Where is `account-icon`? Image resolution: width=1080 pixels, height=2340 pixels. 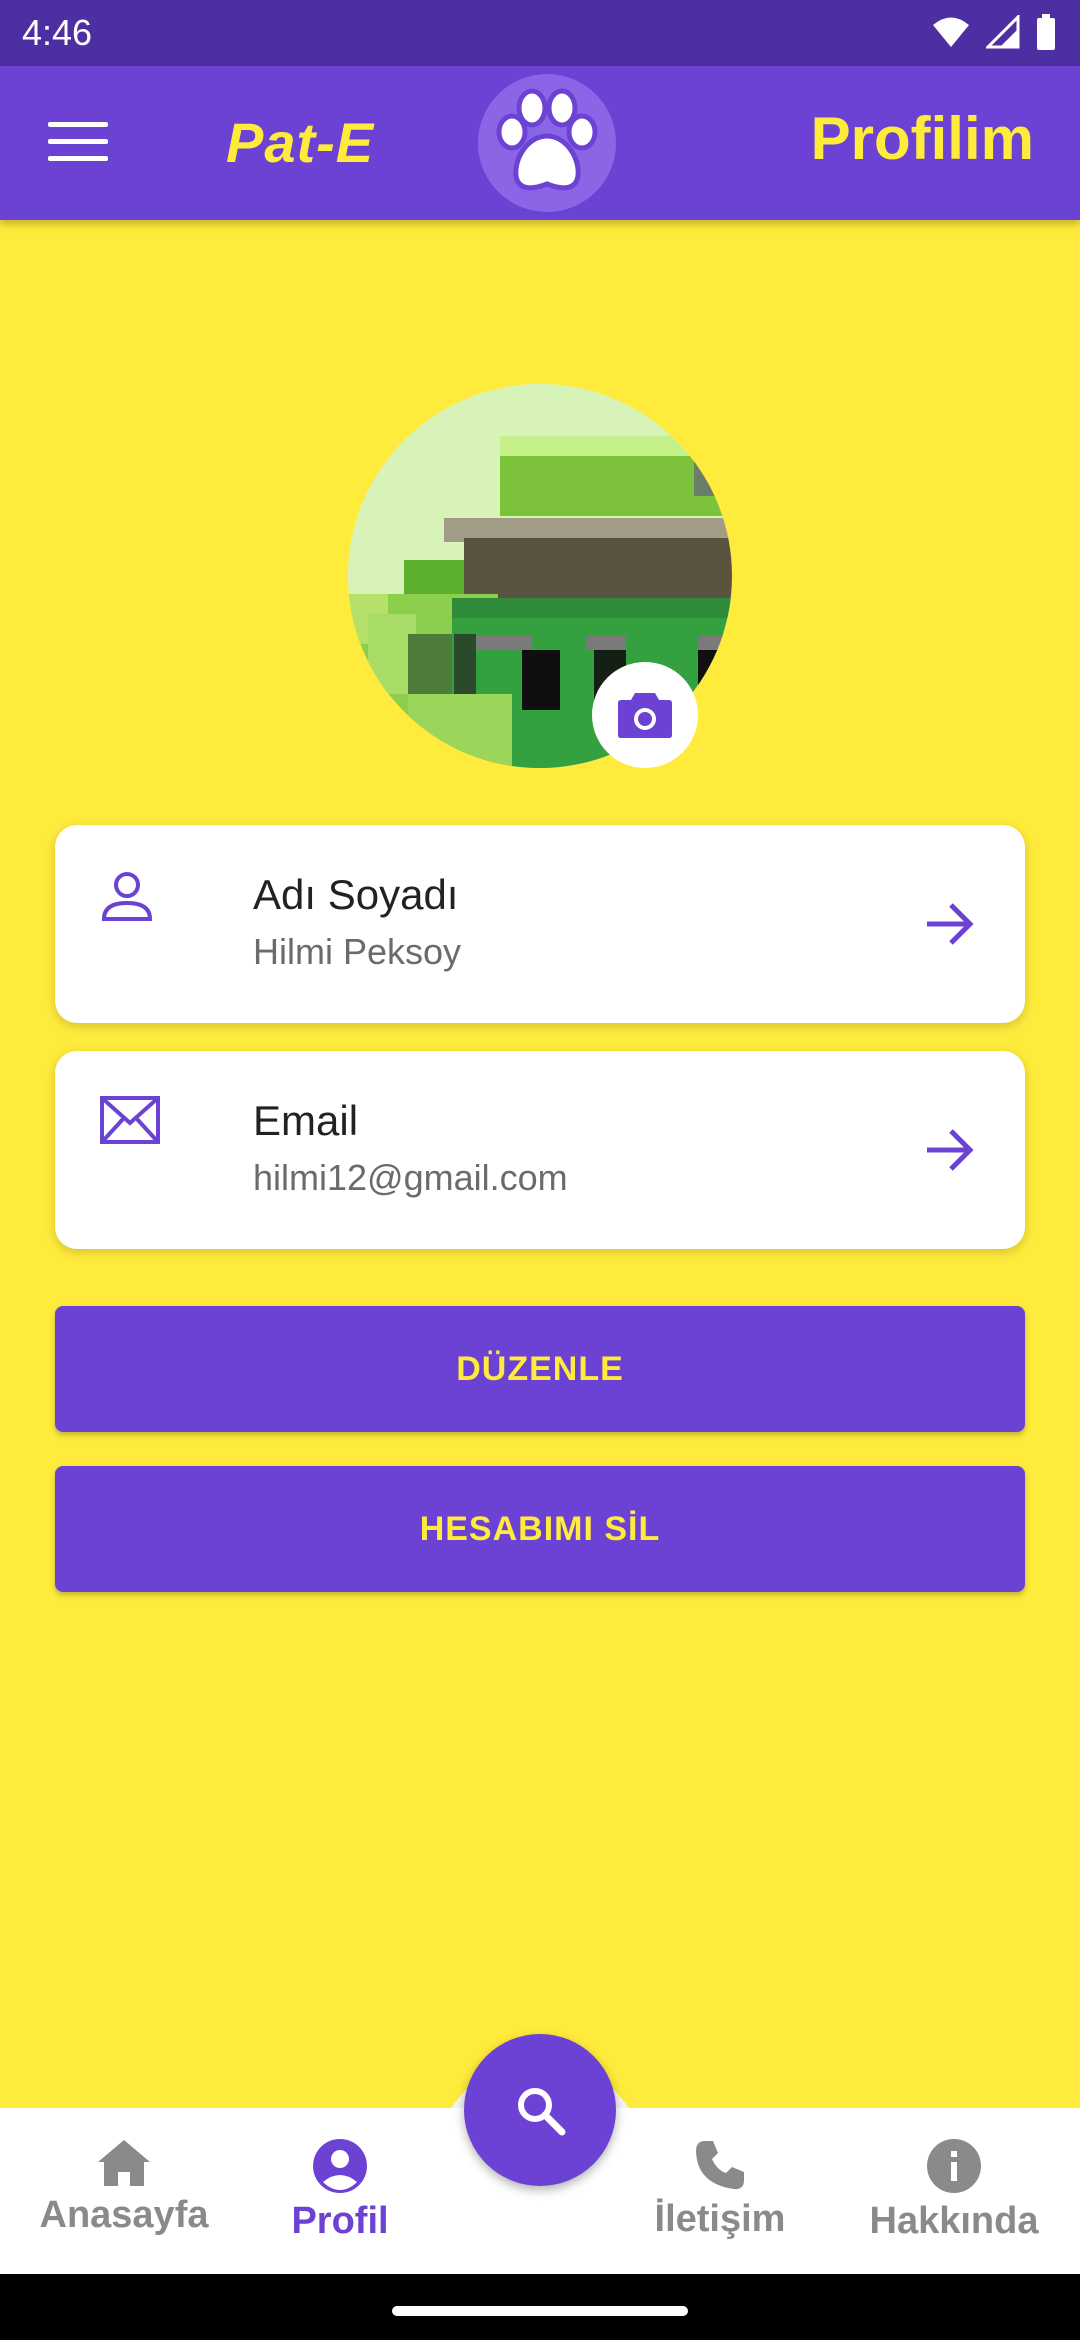 account-icon is located at coordinates (340, 2166).